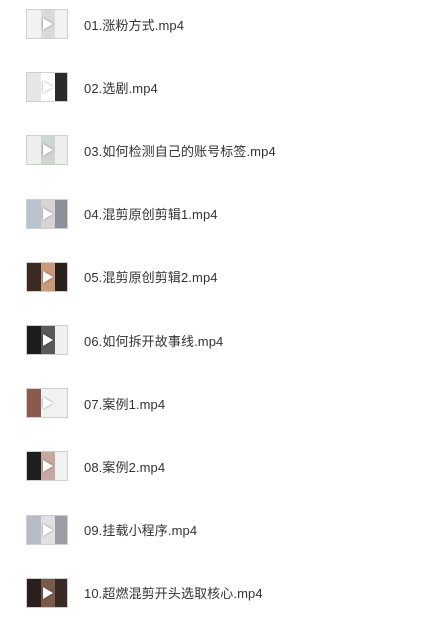 Image resolution: width=434 pixels, height=625 pixels. I want to click on file-row: 02.选剧.mp4, so click(220, 87).